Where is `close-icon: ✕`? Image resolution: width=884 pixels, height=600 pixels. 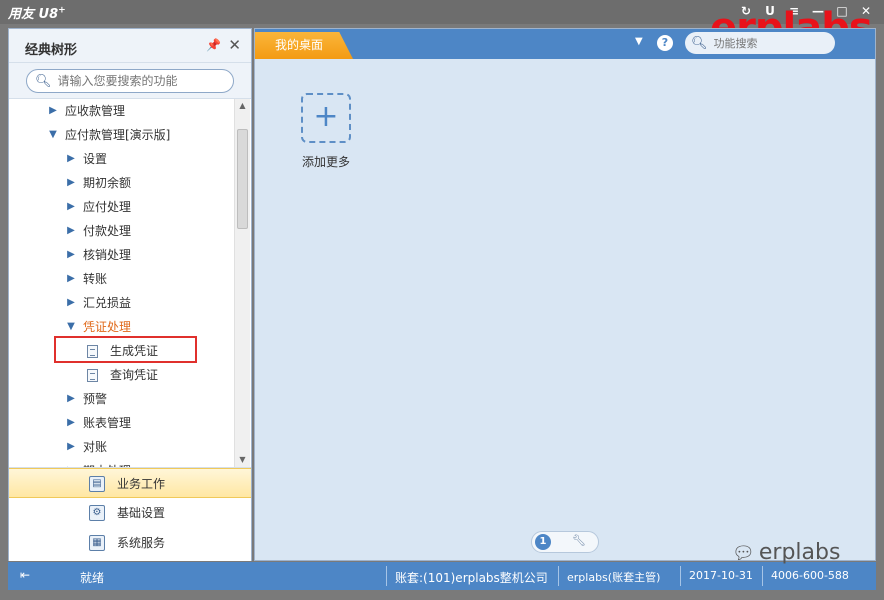 close-icon: ✕ is located at coordinates (234, 45).